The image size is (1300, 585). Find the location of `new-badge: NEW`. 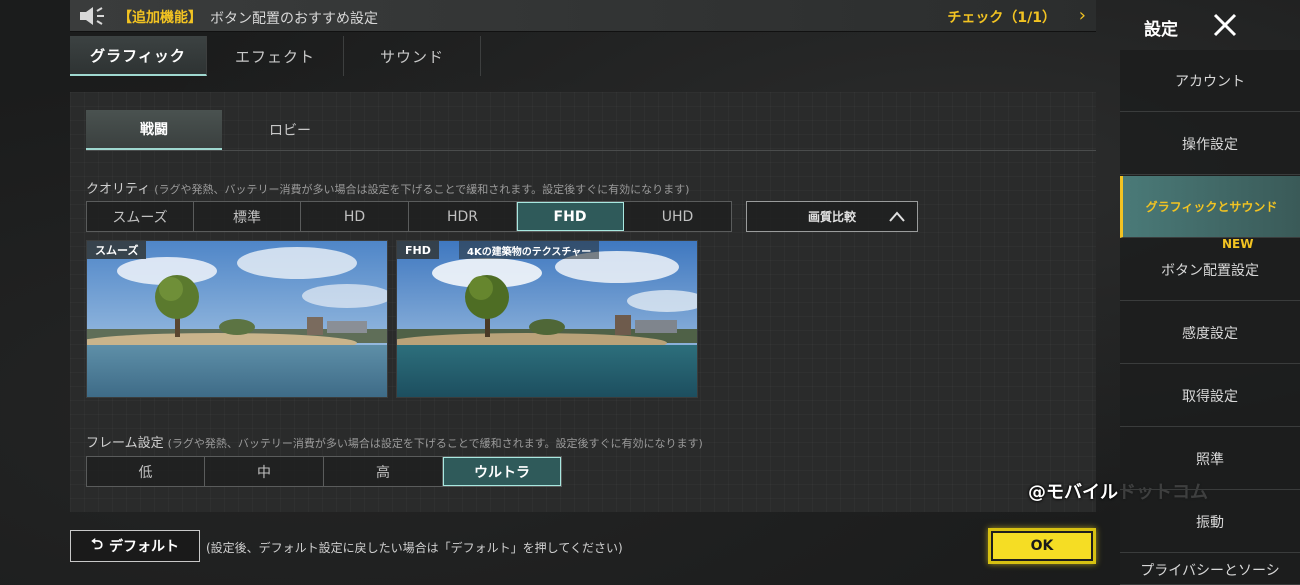

new-badge: NEW is located at coordinates (1238, 244).